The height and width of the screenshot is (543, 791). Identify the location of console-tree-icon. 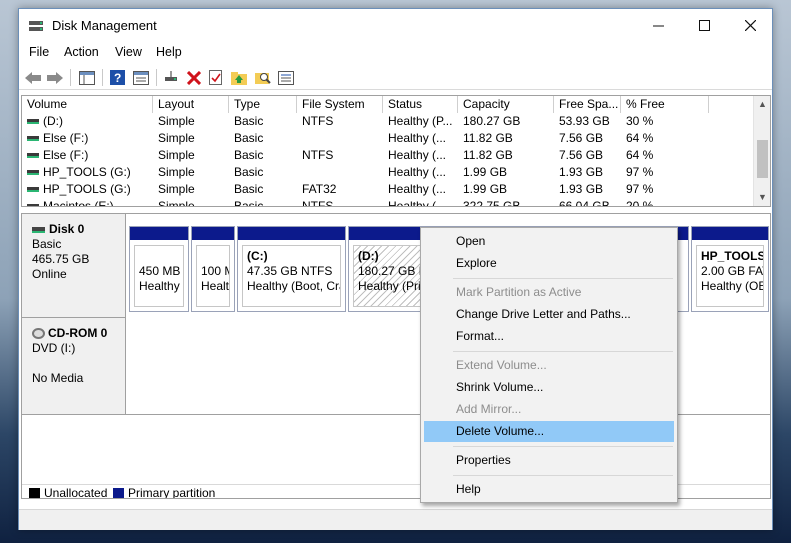
(87, 77).